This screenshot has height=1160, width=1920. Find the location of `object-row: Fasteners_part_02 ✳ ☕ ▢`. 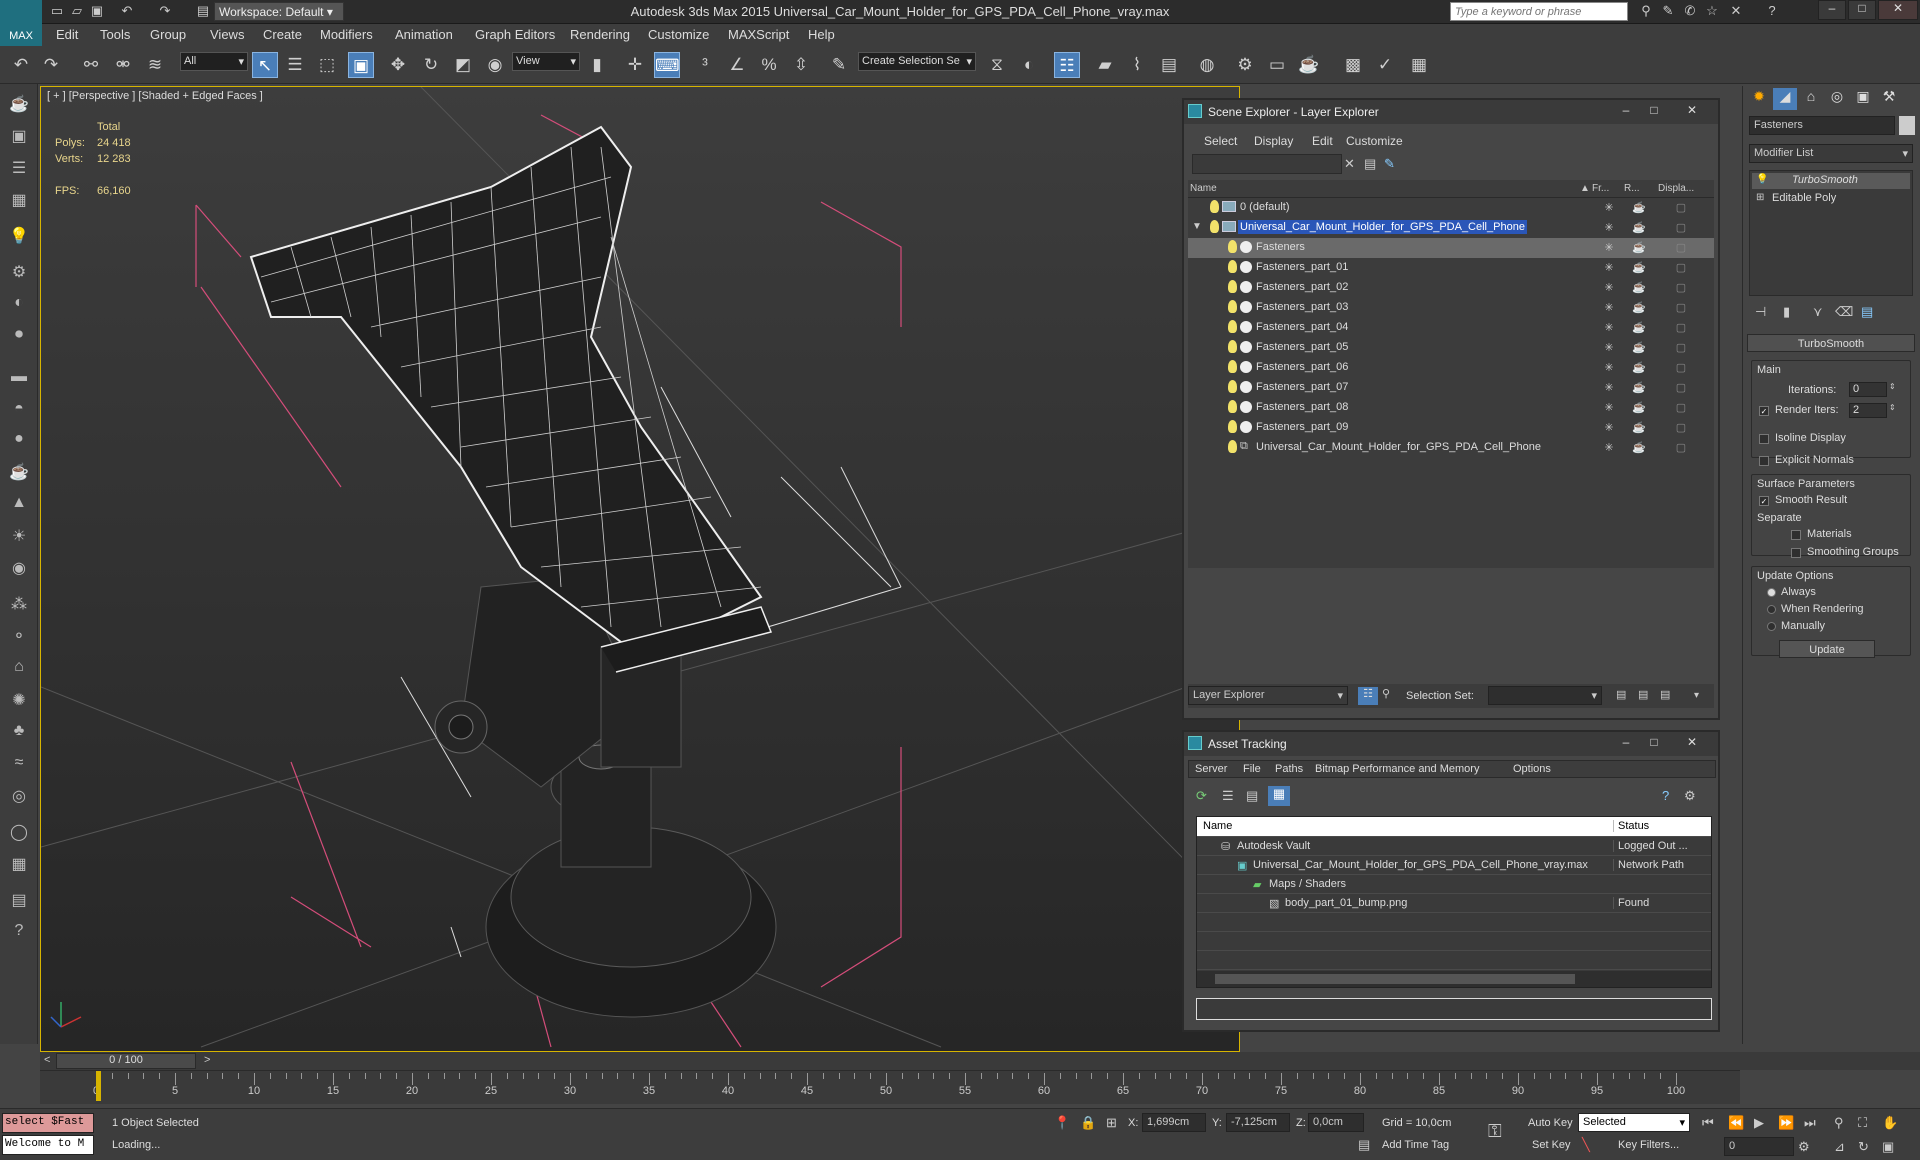

object-row: Fasteners_part_02 ✳ ☕ ▢ is located at coordinates (1451, 288).